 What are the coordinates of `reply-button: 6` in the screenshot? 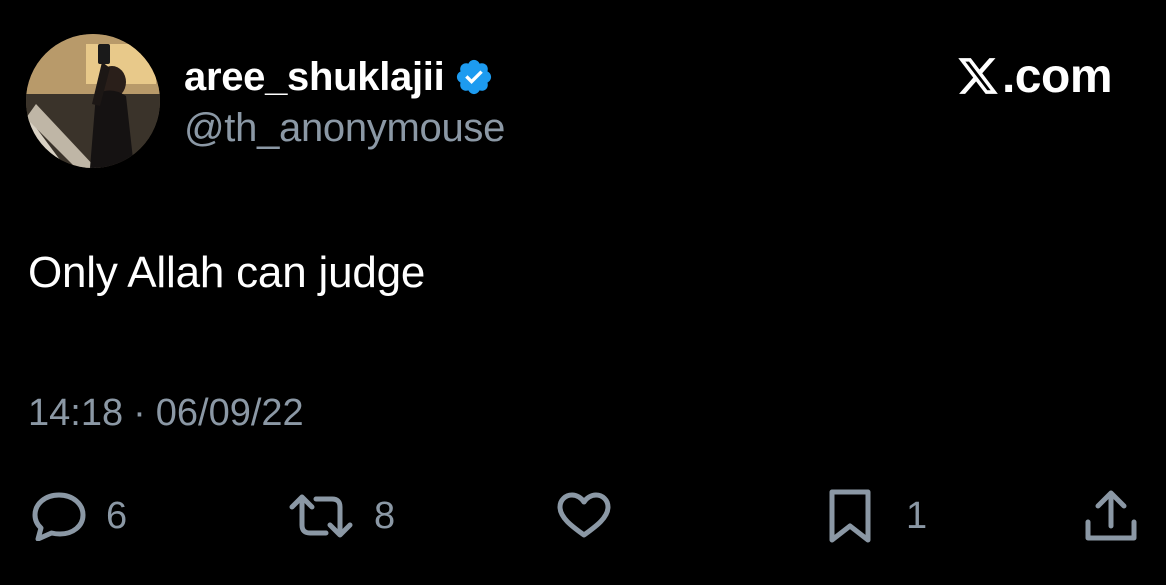 It's located at (78, 516).